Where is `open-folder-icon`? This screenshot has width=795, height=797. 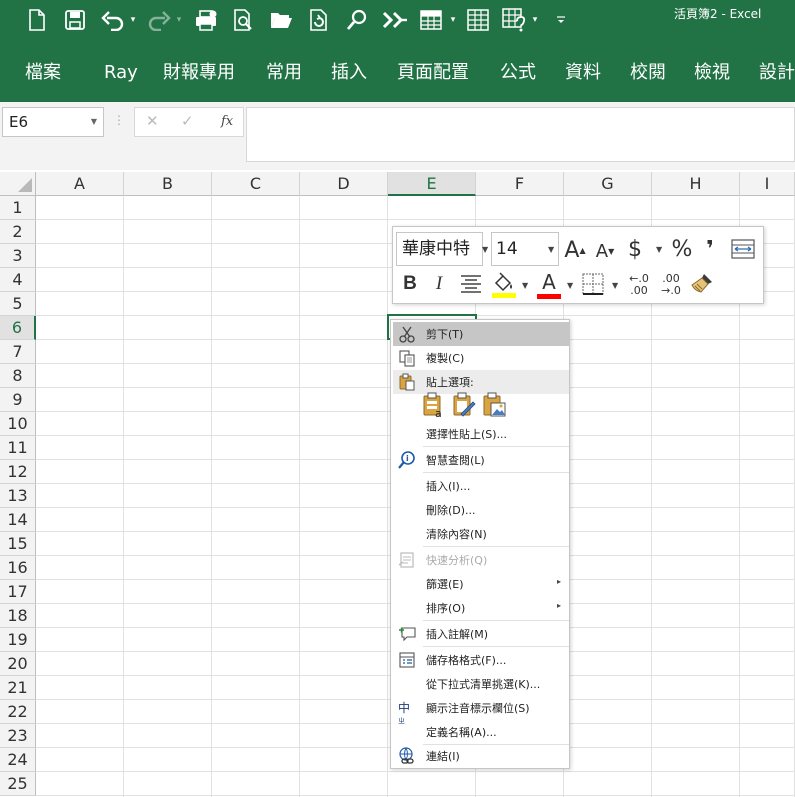
open-folder-icon is located at coordinates (281, 20).